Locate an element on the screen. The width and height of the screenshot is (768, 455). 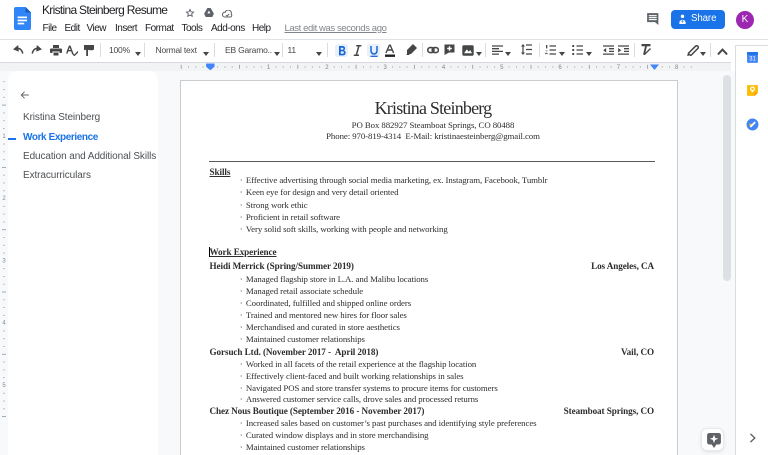
svg-text: 4 is located at coordinates (4, 323).